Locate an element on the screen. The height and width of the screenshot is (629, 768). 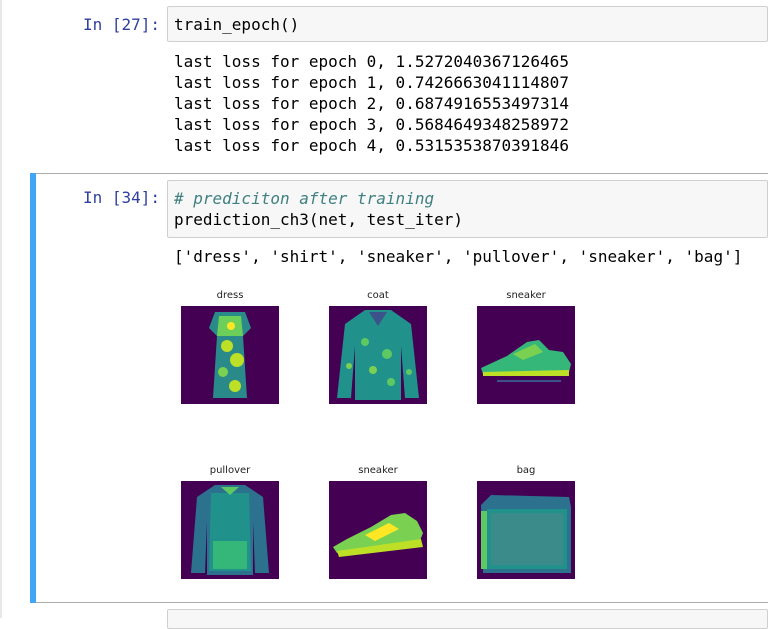
coat-image is located at coordinates (378, 355).